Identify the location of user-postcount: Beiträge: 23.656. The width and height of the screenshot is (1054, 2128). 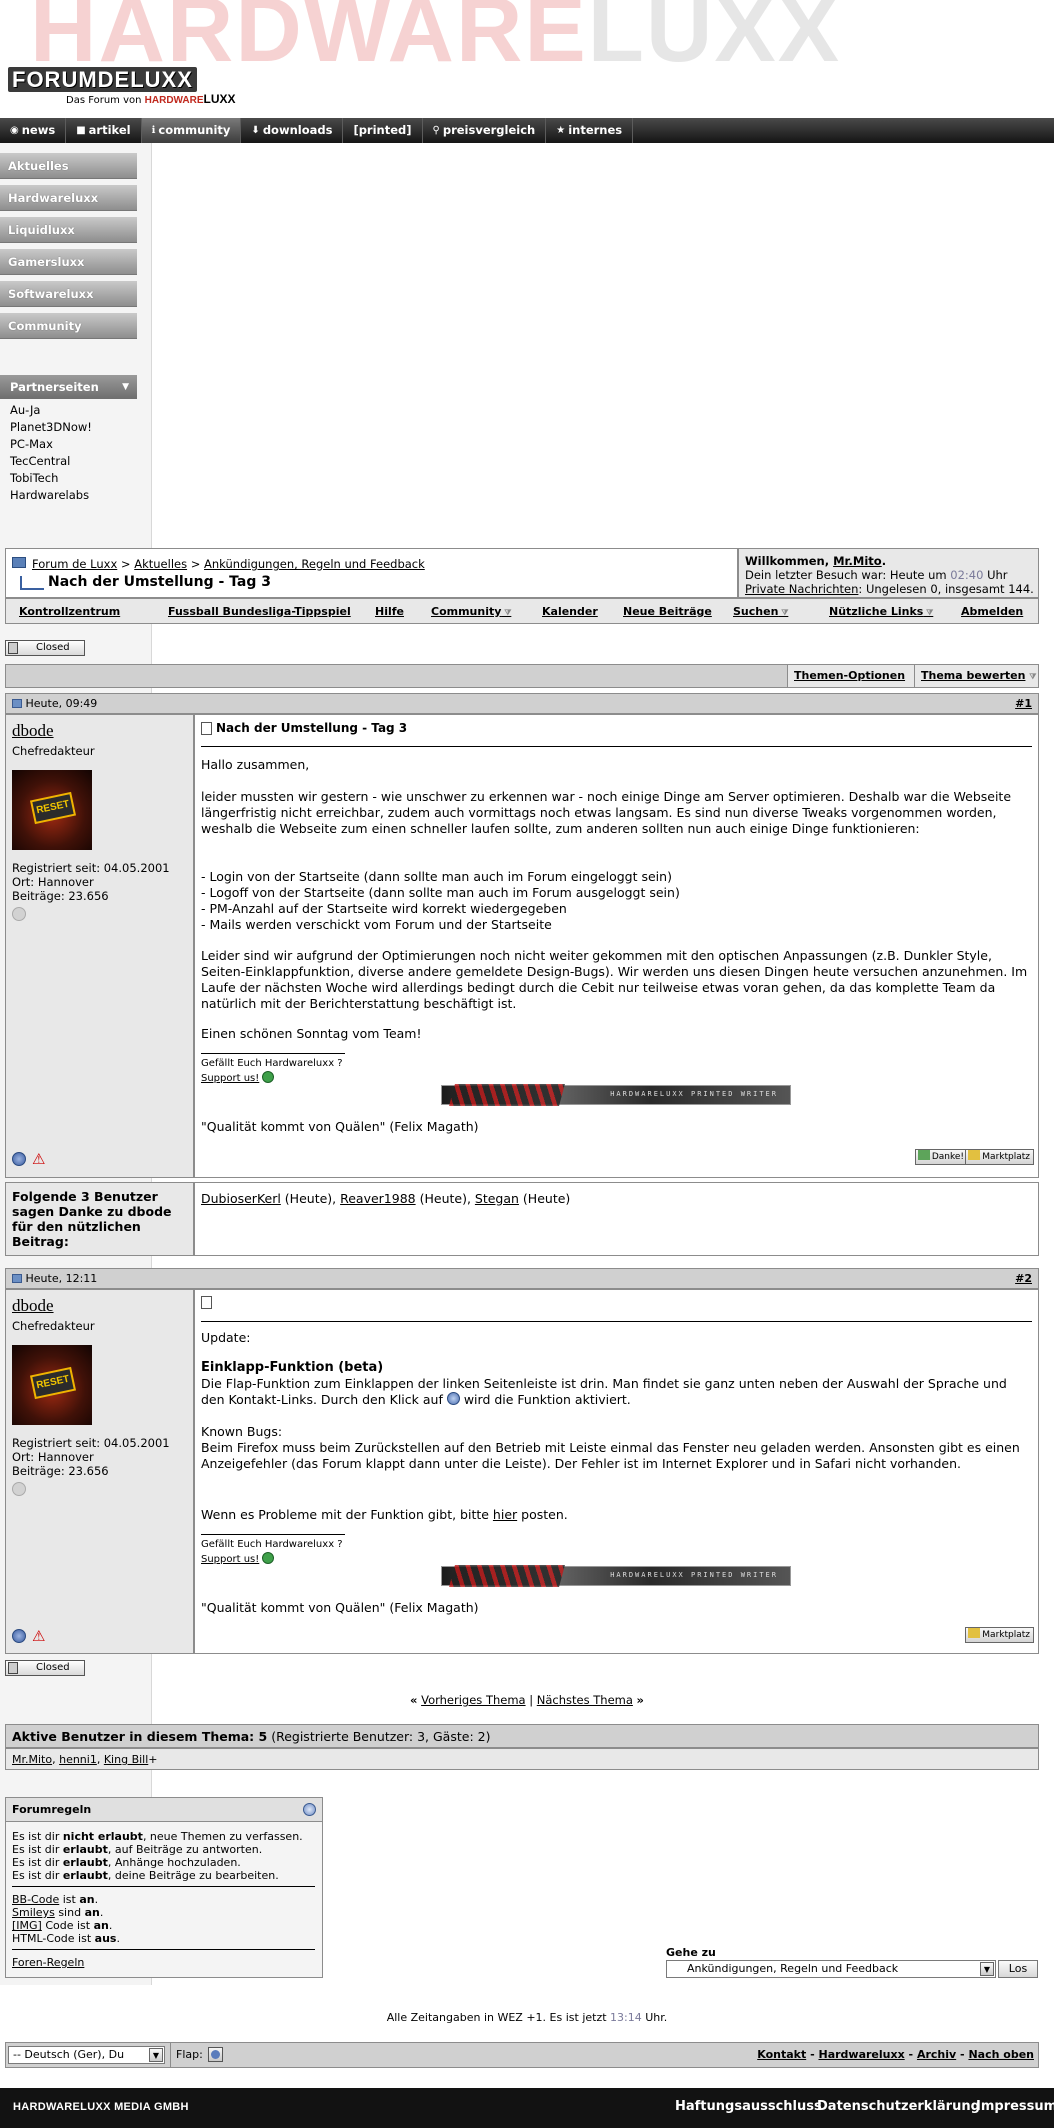
(60, 1471).